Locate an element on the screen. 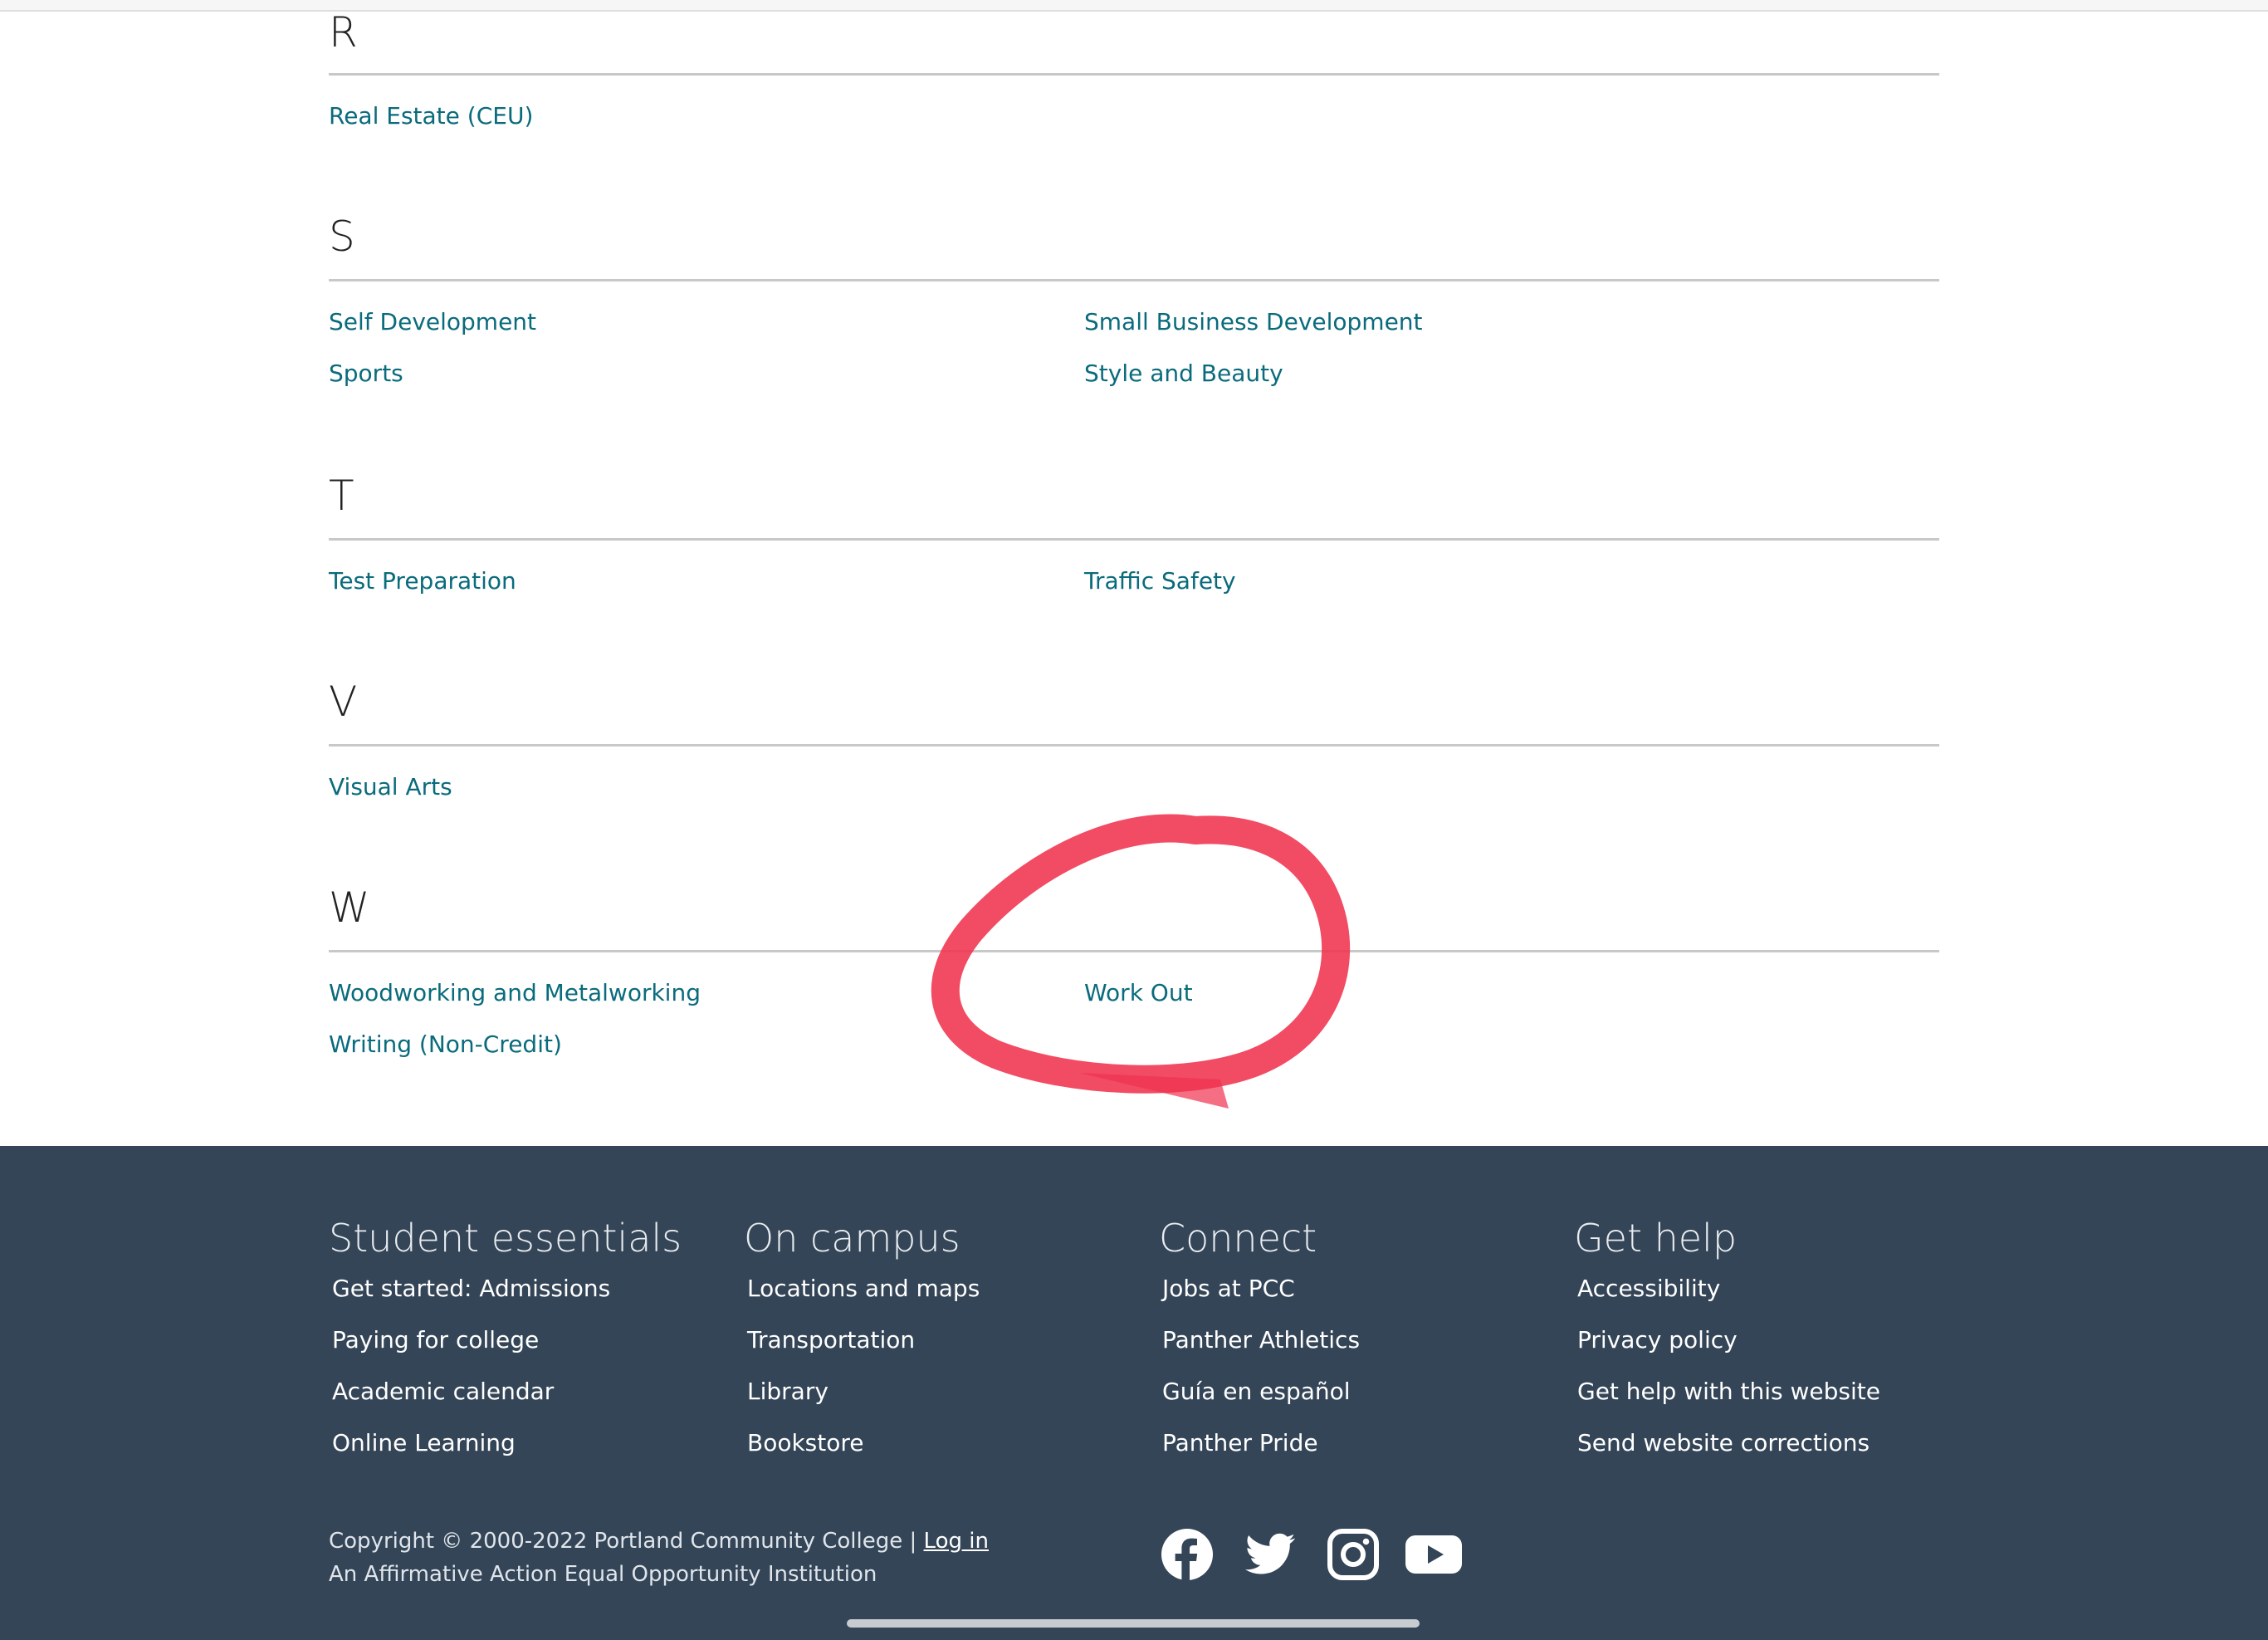 This screenshot has height=1640, width=2268. footer-link: Accessibility is located at coordinates (1648, 1288).